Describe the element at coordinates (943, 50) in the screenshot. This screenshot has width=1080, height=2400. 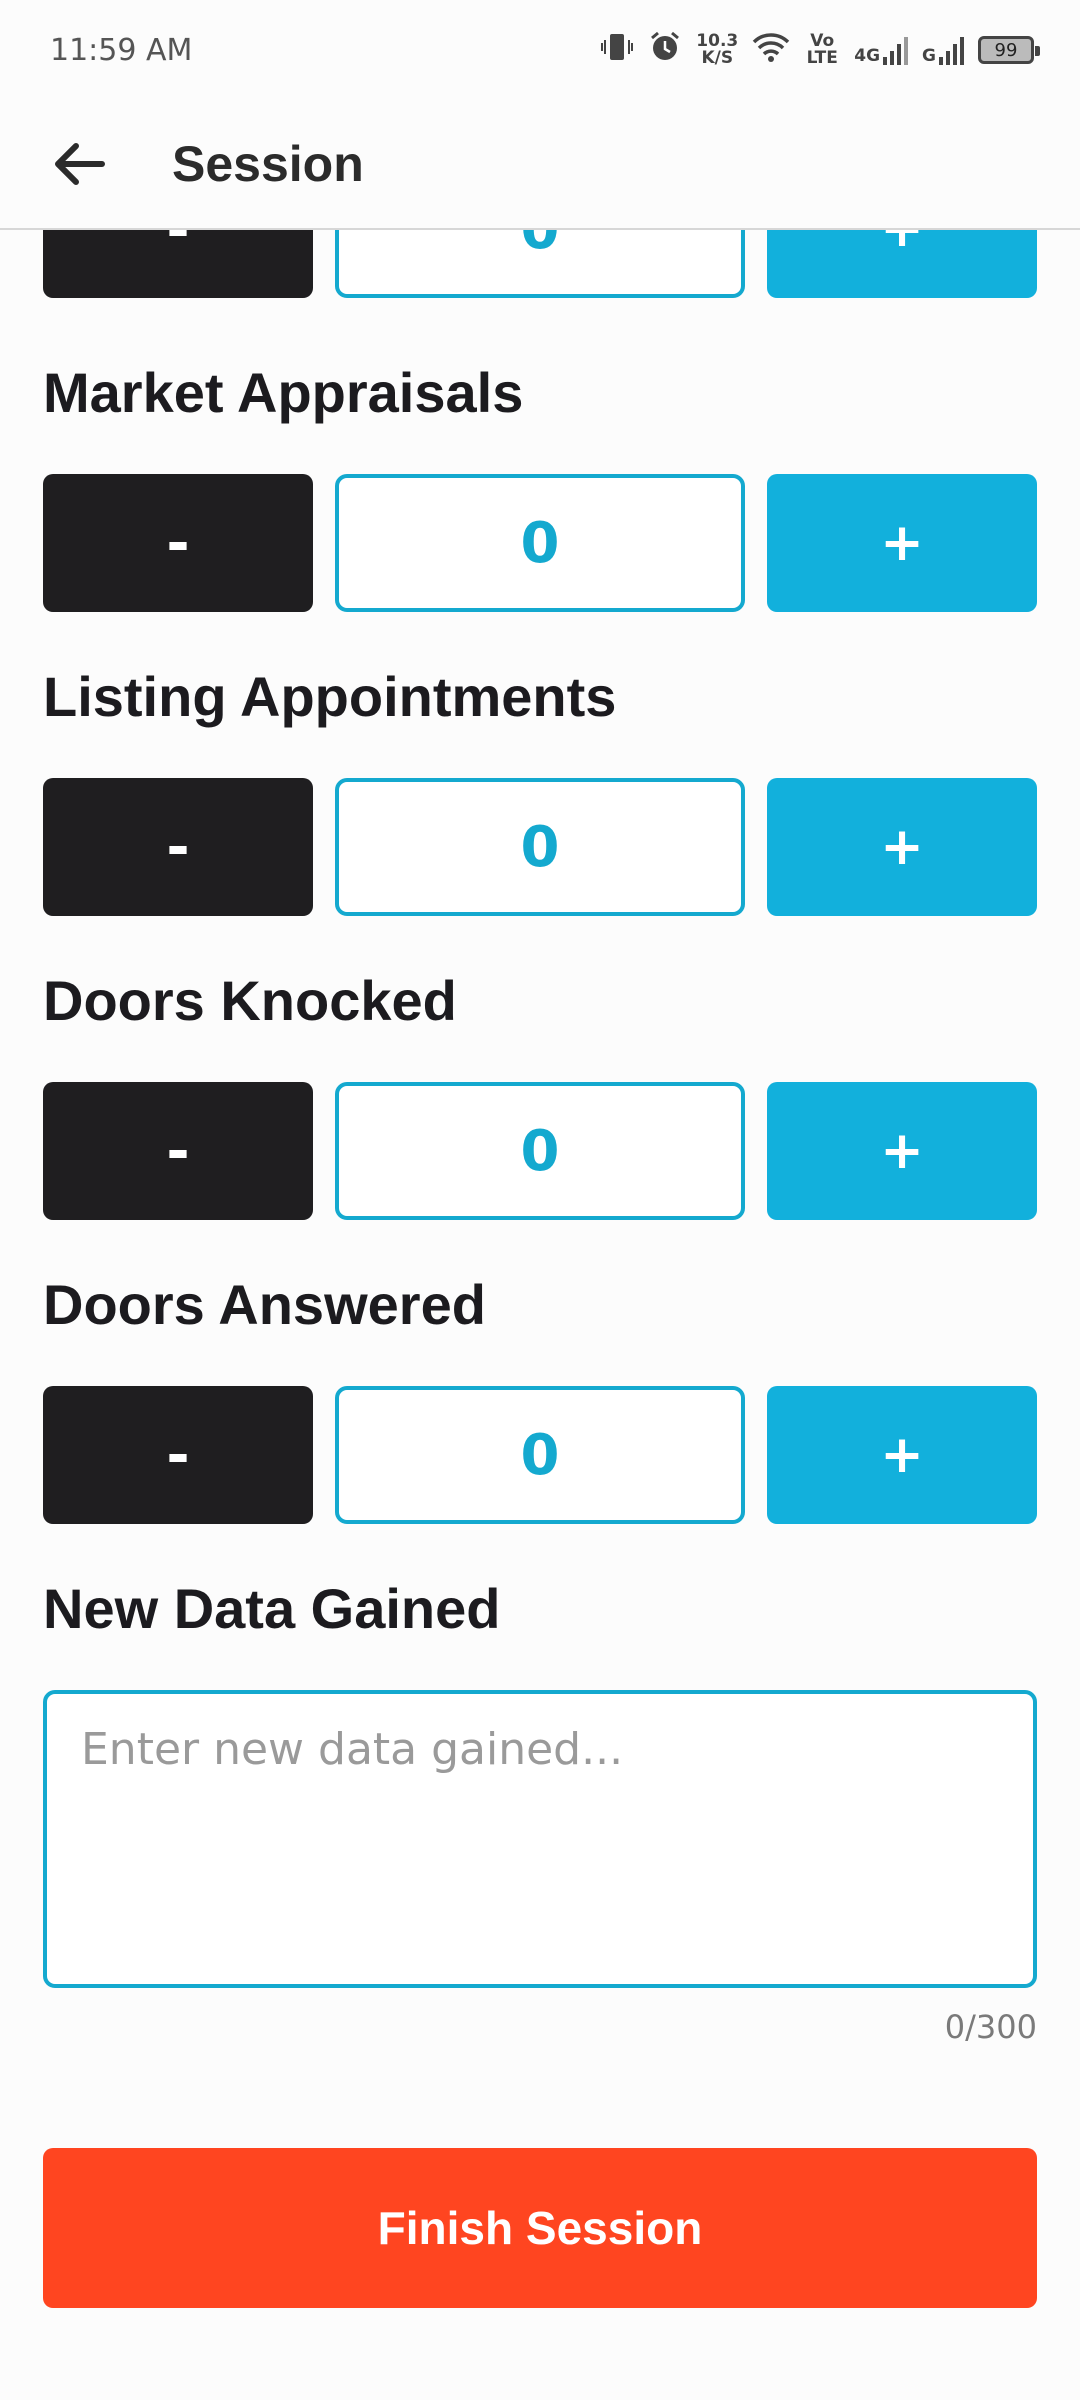
I see `signal-icon: G` at that location.